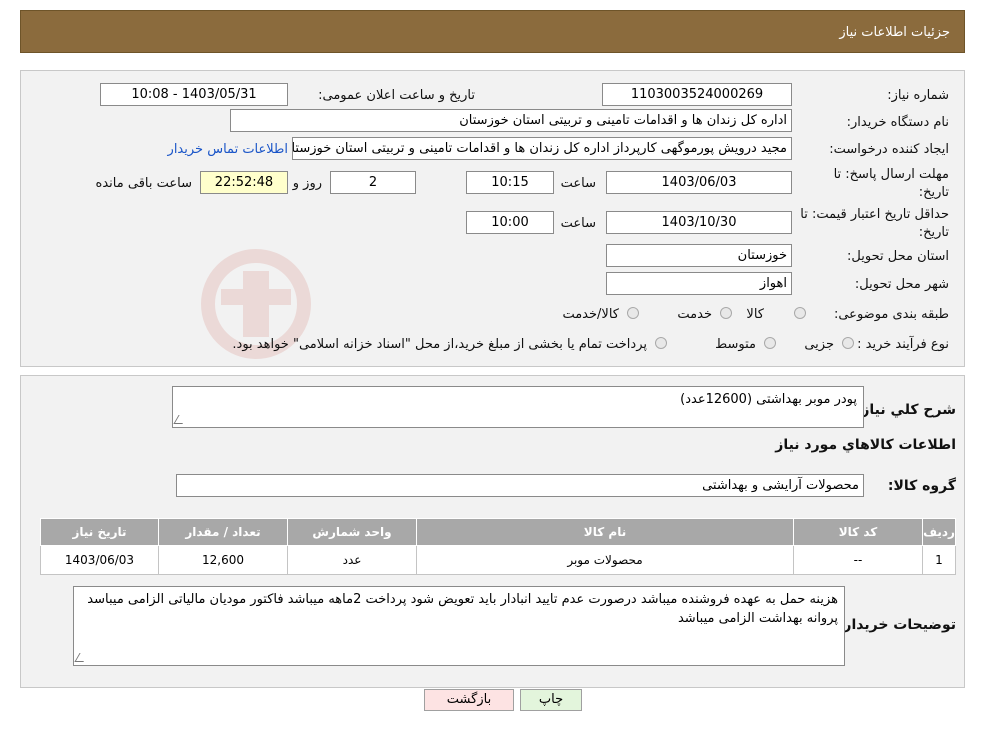 The width and height of the screenshot is (985, 733). What do you see at coordinates (352, 560) in the screenshot?
I see `cell-unit: عدد` at bounding box center [352, 560].